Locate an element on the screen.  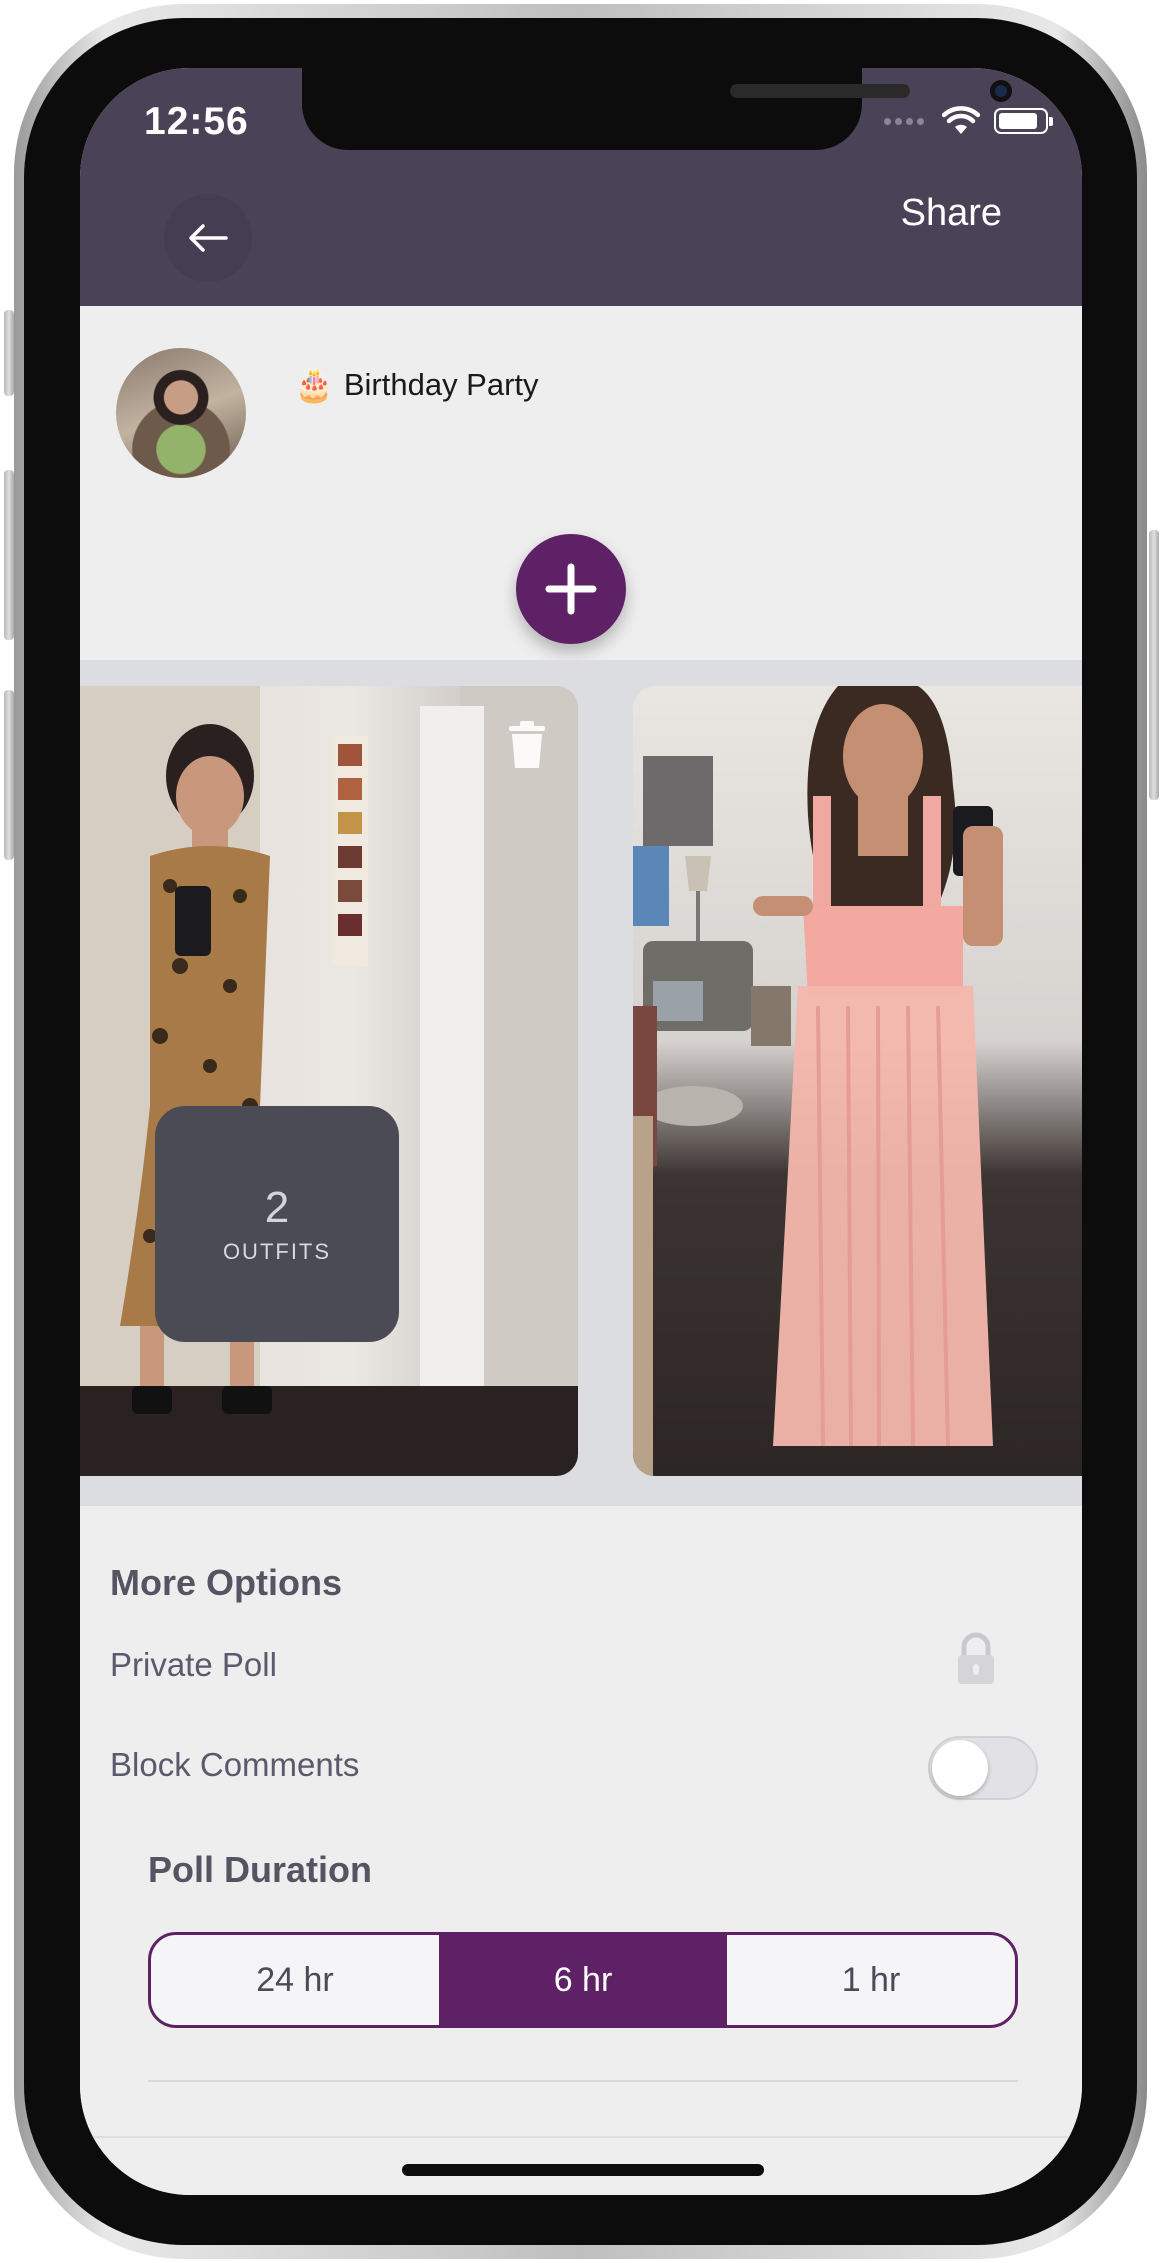
notch is located at coordinates (657, 109).